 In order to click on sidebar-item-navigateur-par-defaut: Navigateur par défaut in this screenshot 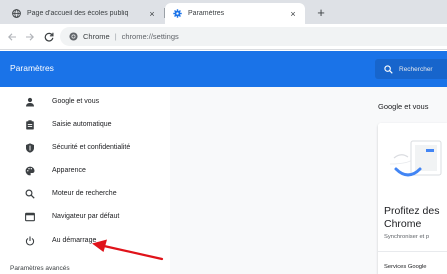, I will do `click(85, 217)`.